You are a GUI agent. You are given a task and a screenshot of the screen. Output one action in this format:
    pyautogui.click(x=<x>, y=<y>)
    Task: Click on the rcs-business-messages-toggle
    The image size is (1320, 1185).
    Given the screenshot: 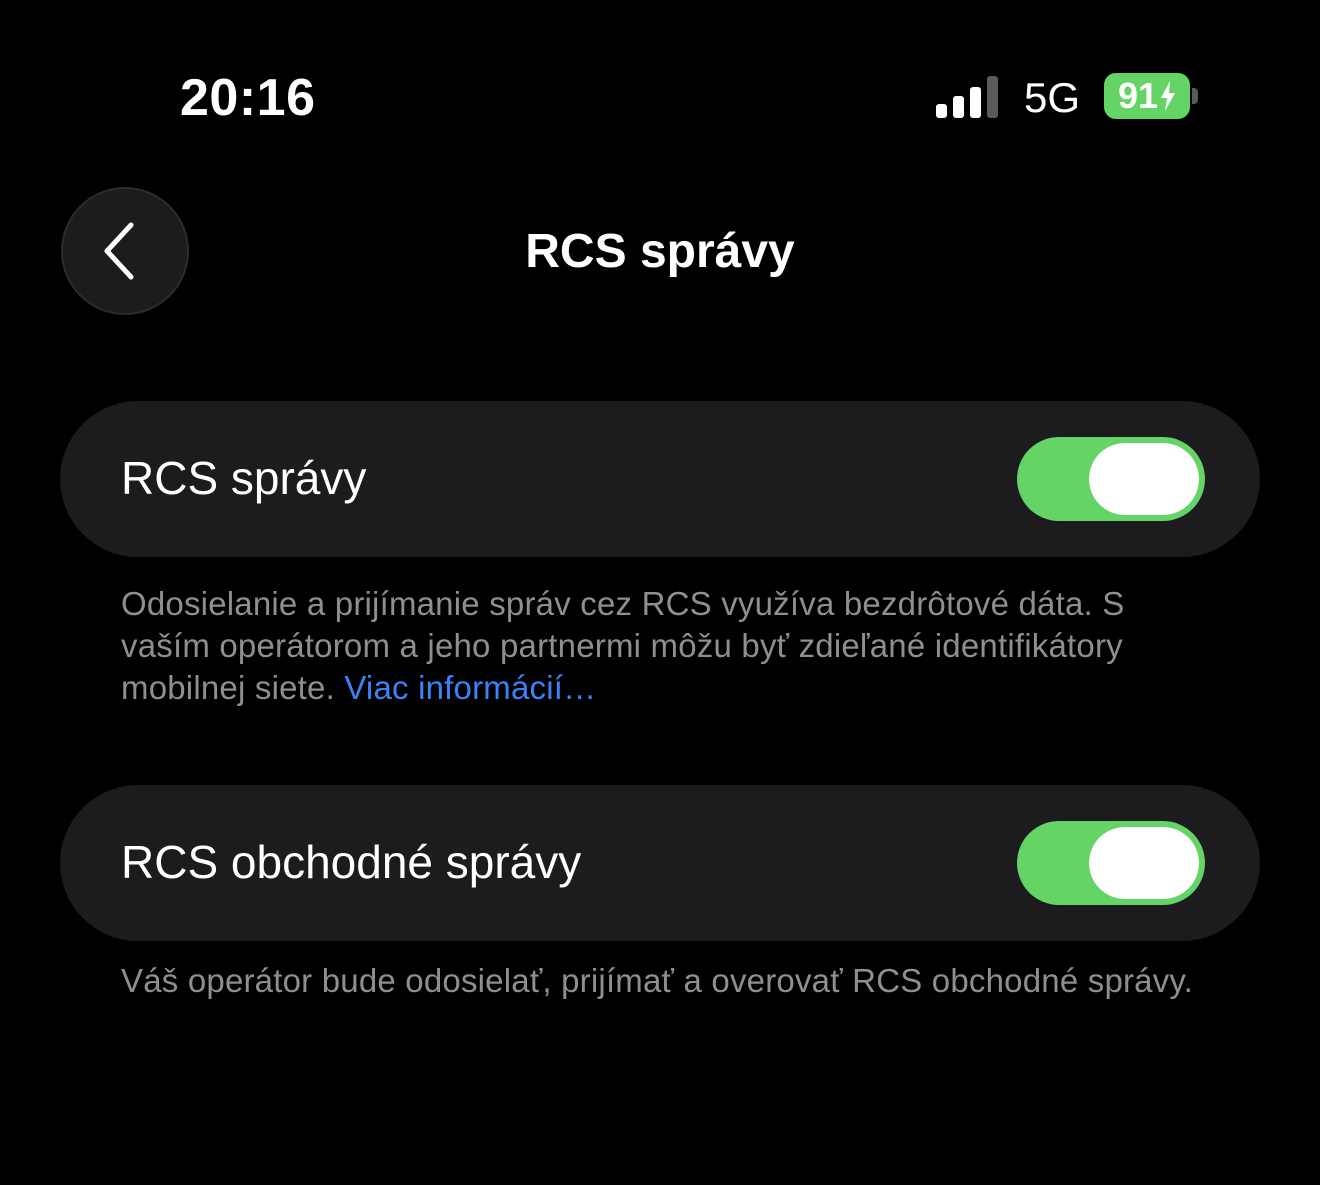 What is the action you would take?
    pyautogui.click(x=1111, y=863)
    